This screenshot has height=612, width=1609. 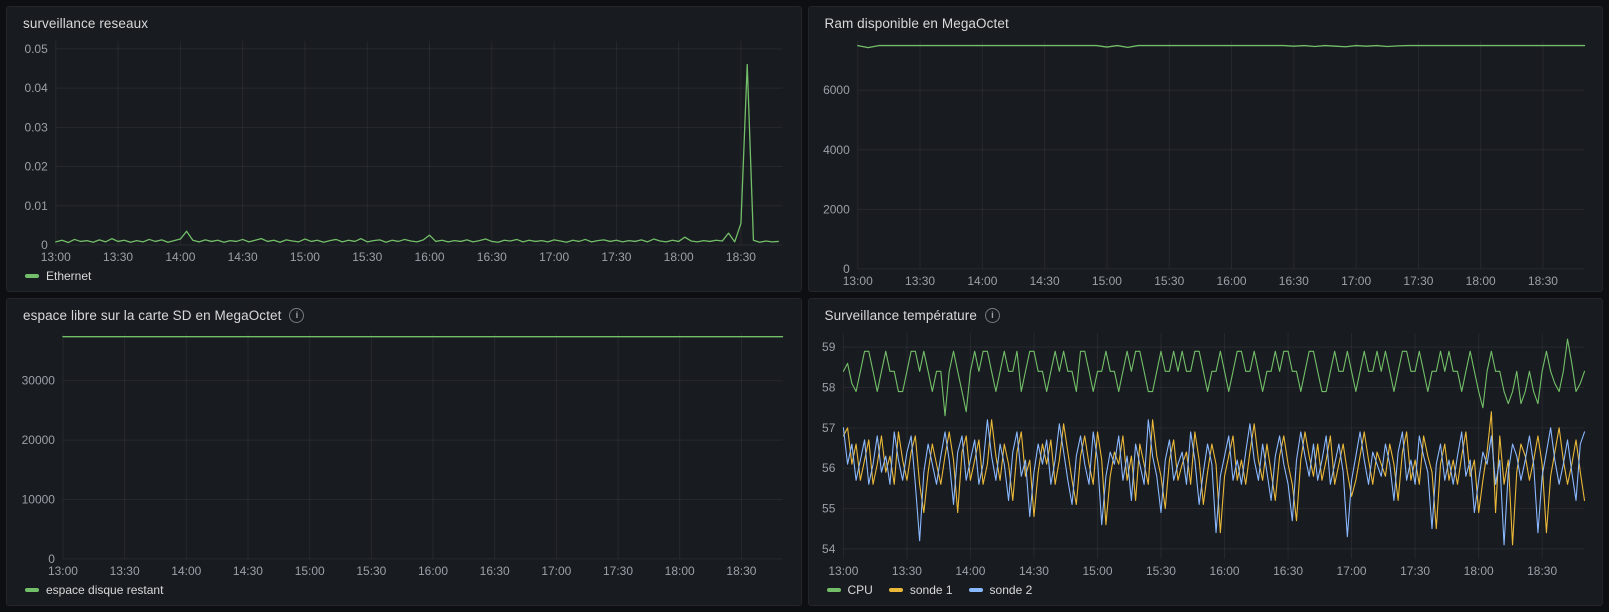 What do you see at coordinates (85, 23) in the screenshot?
I see `panel-title: surveillance reseaux` at bounding box center [85, 23].